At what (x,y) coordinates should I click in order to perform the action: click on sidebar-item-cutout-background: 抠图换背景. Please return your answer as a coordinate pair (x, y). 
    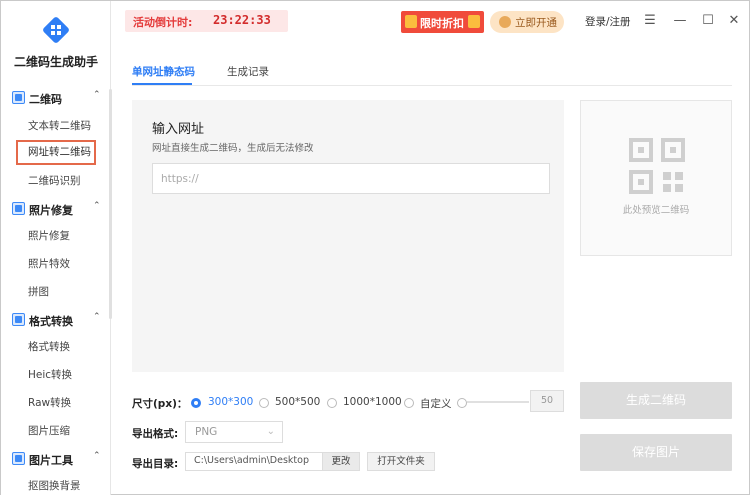
    Looking at the image, I should click on (56, 484).